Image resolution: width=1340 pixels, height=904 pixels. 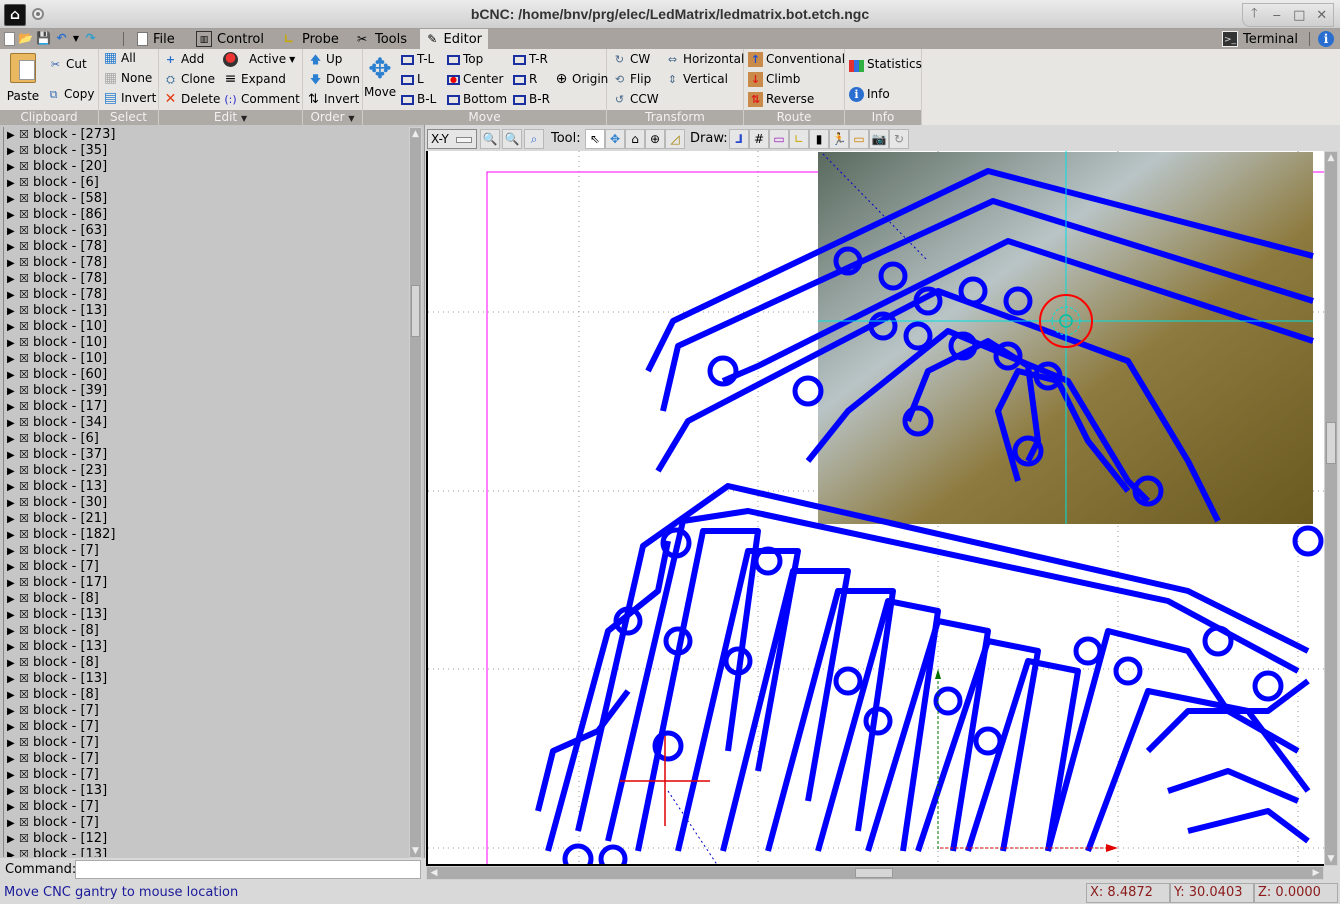 What do you see at coordinates (635, 139) in the screenshot?
I see `gantry-tool-button: ⌂` at bounding box center [635, 139].